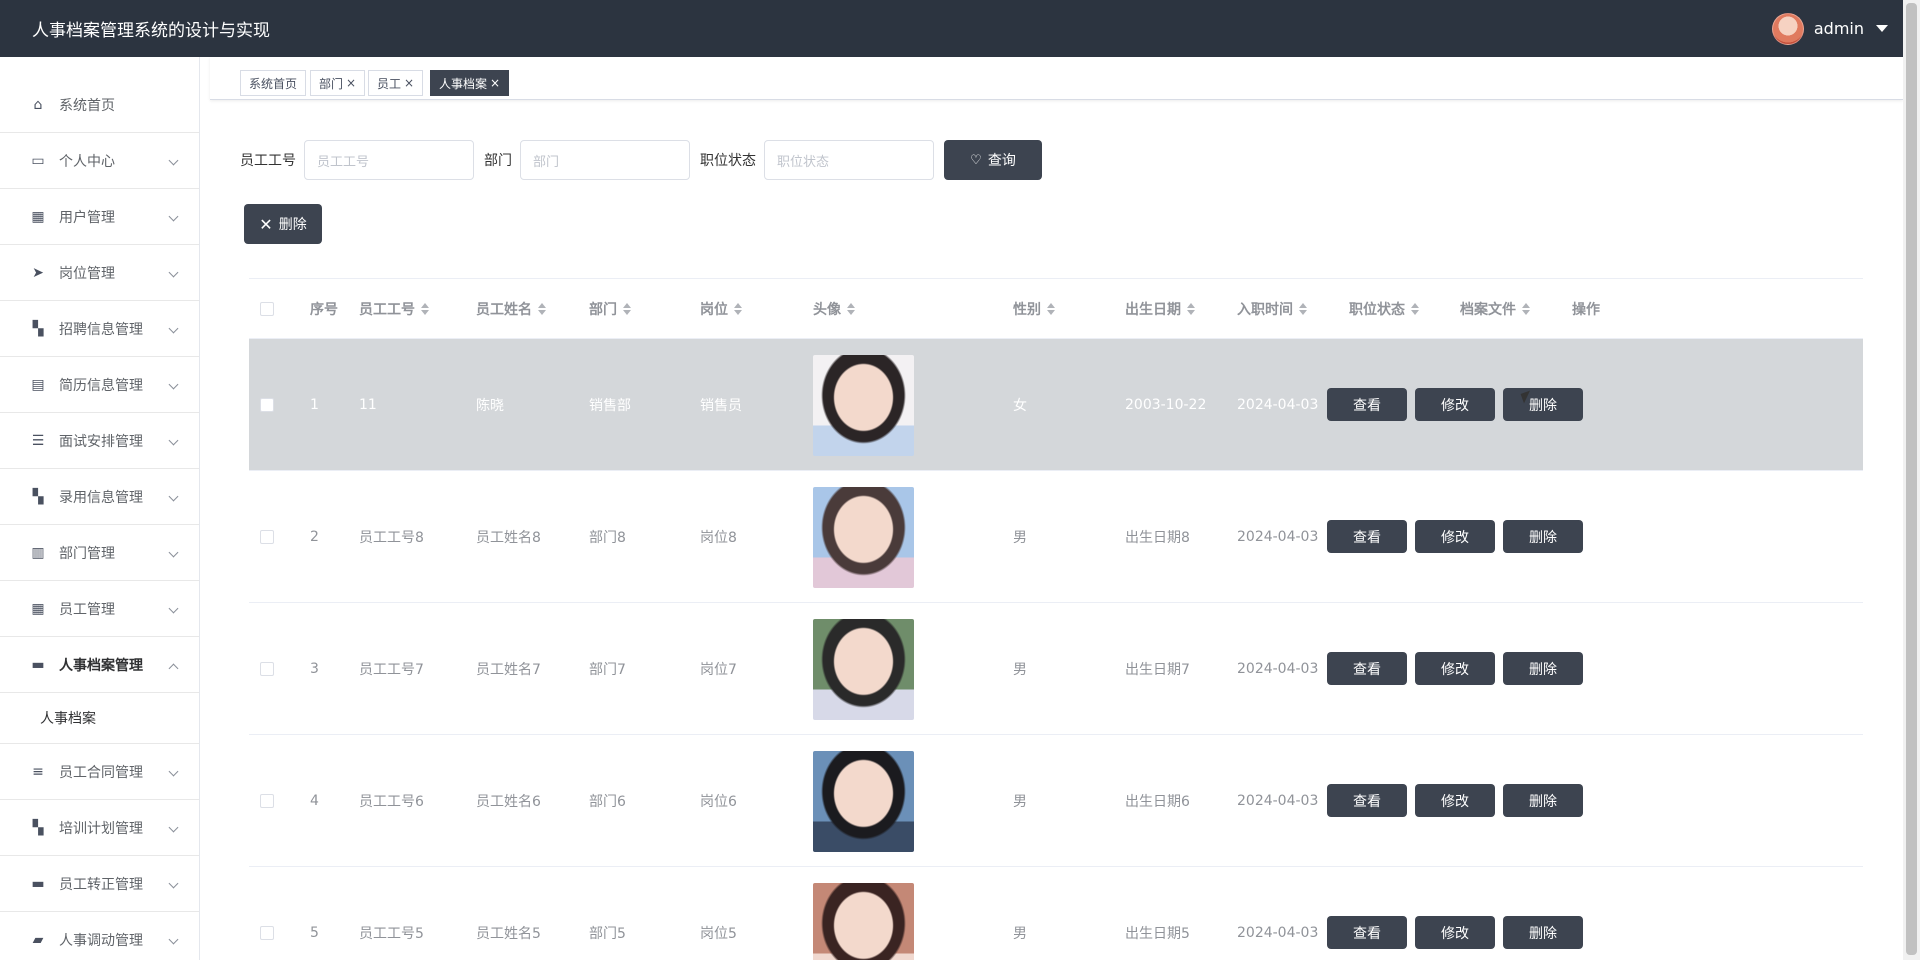 The image size is (1920, 960). What do you see at coordinates (396, 83) in the screenshot?
I see `tab-2: 员工 ×` at bounding box center [396, 83].